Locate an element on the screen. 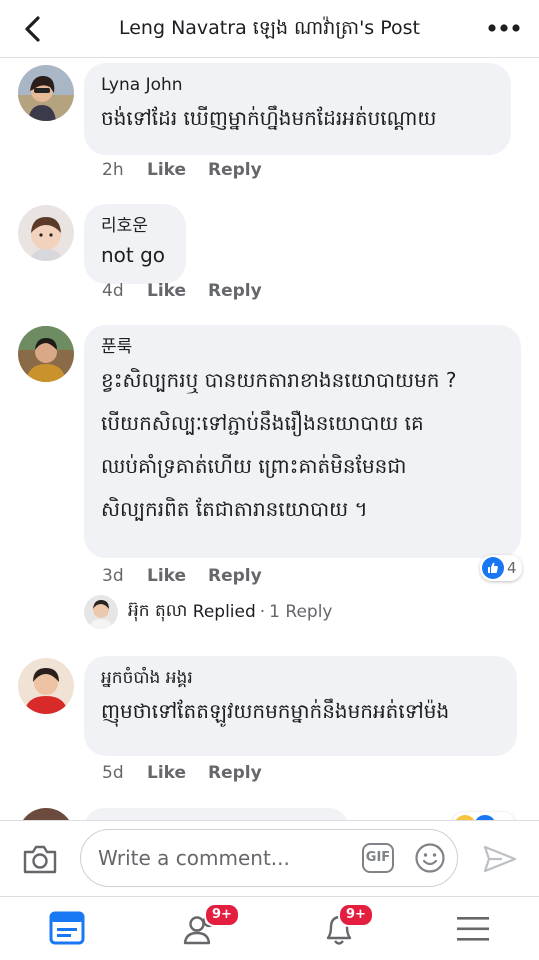 The width and height of the screenshot is (539, 960). replies-link: អ៊ុក តុលា Replied · 1 Reply is located at coordinates (208, 612).